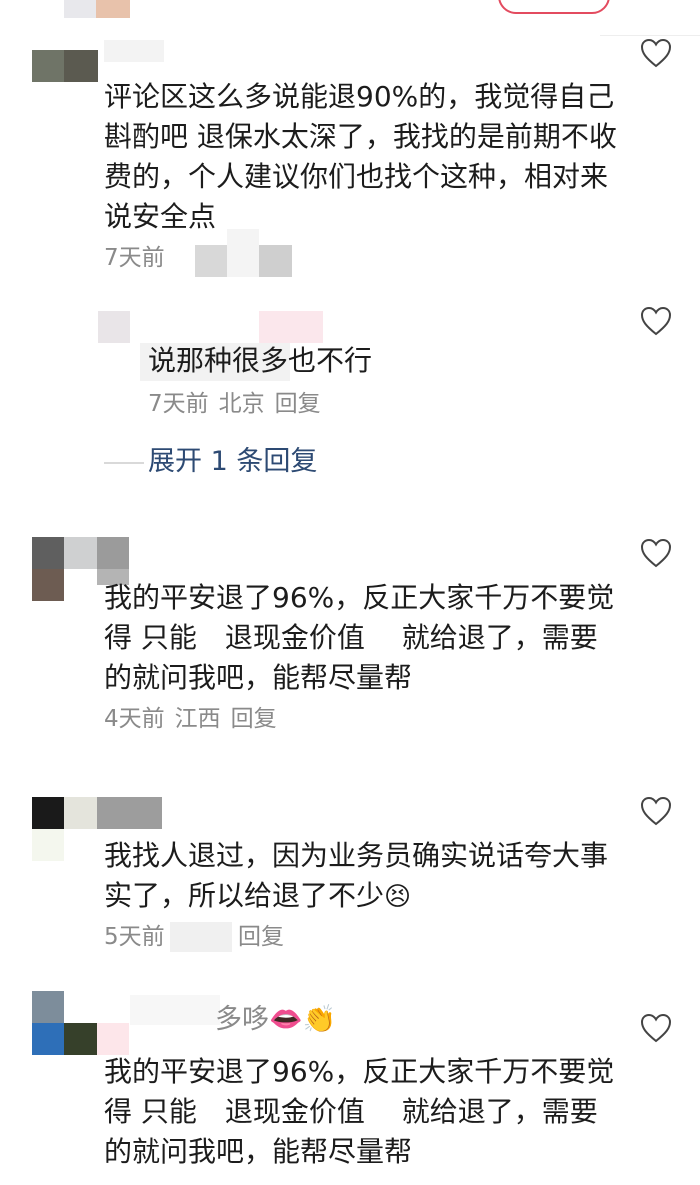 The width and height of the screenshot is (700, 1185). I want to click on comment-time: 5天前, so click(134, 937).